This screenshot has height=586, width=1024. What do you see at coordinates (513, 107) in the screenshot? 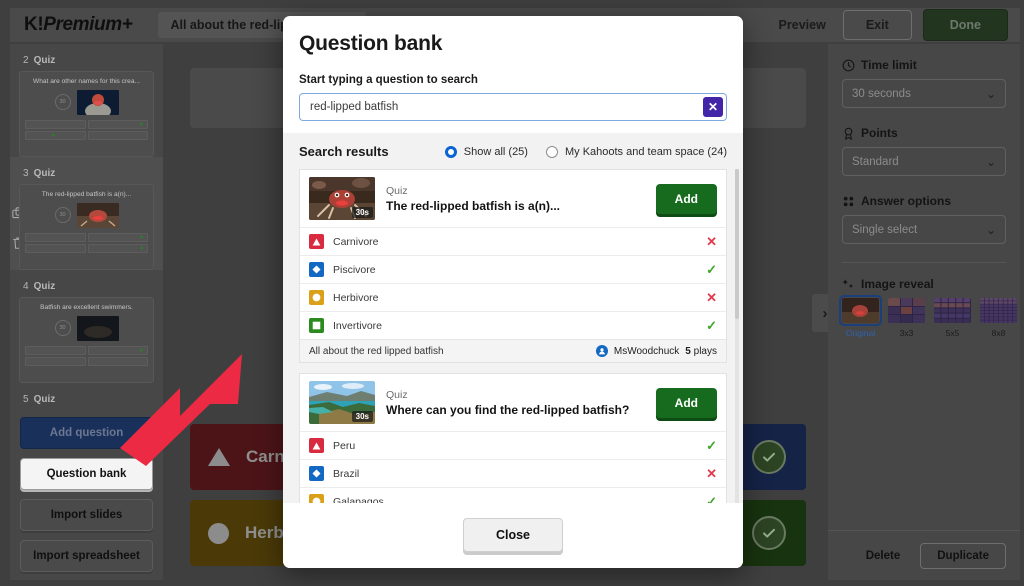
I see `search-input` at bounding box center [513, 107].